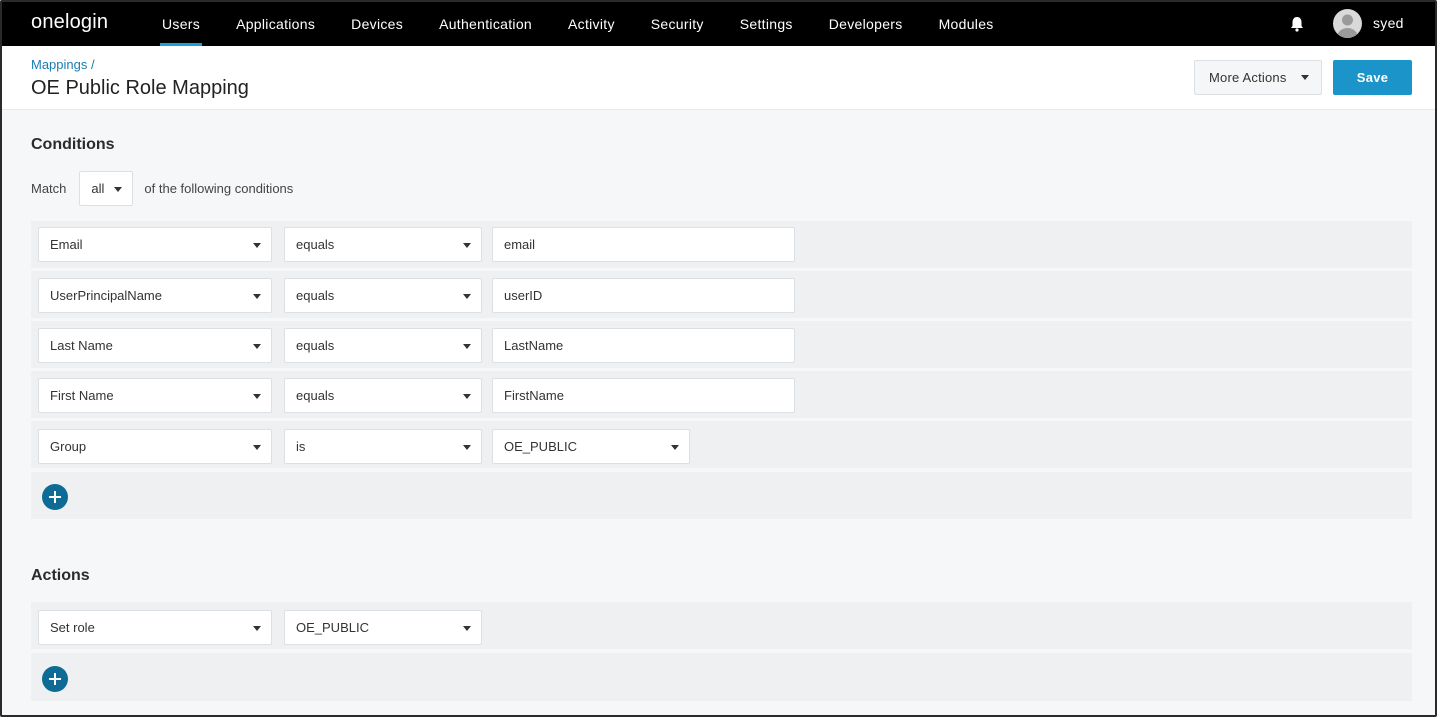 This screenshot has width=1437, height=717. What do you see at coordinates (1372, 77) in the screenshot?
I see `save-button: Save` at bounding box center [1372, 77].